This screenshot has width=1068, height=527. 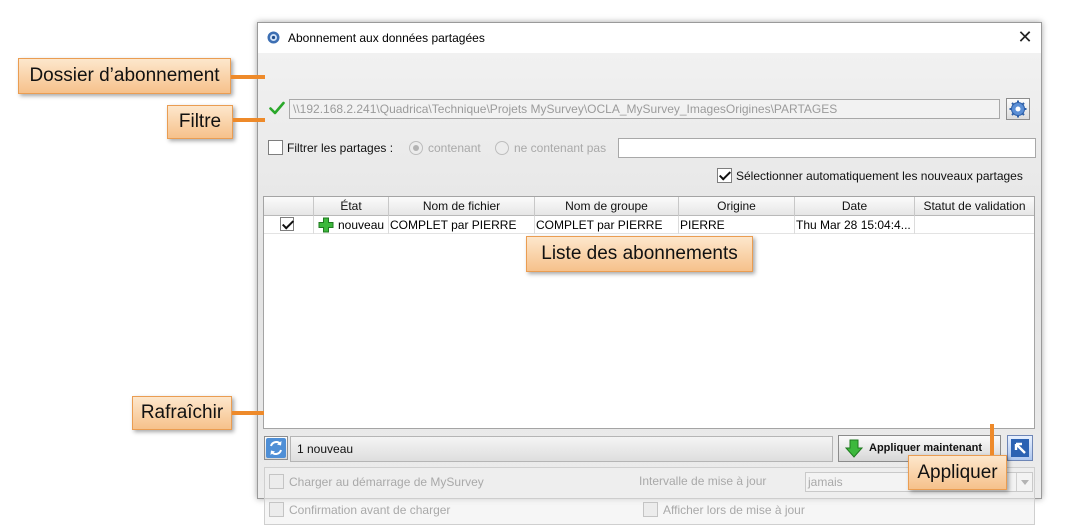 I want to click on row-file-name: COMPLET par PIERRE, so click(x=462, y=225).